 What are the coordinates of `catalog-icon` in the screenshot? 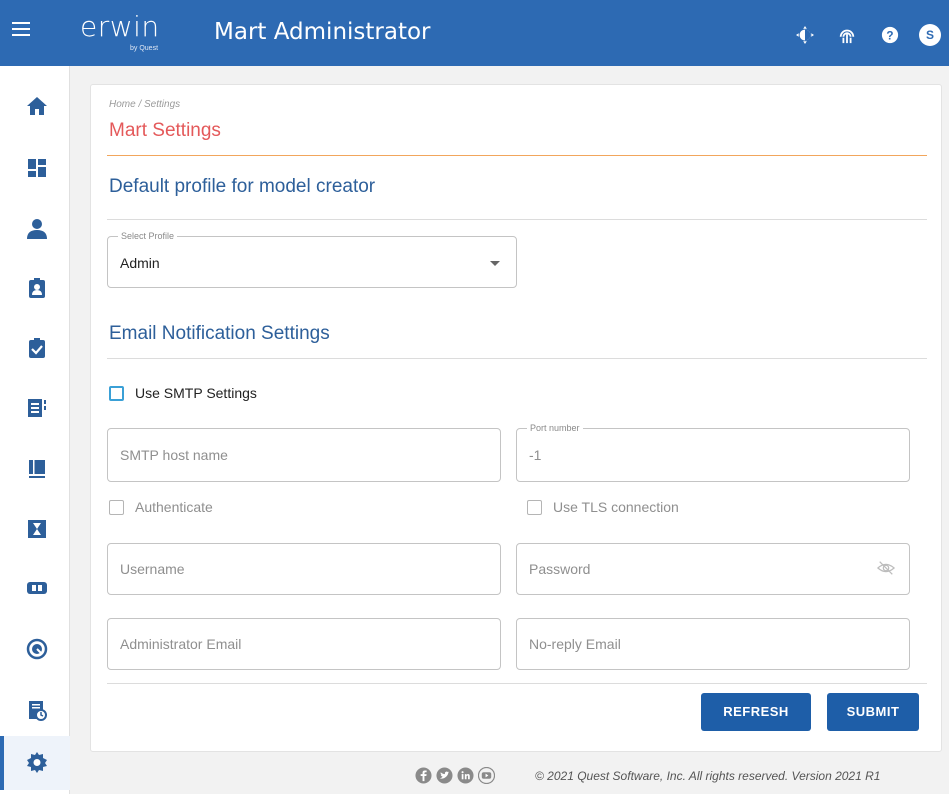 It's located at (37, 408).